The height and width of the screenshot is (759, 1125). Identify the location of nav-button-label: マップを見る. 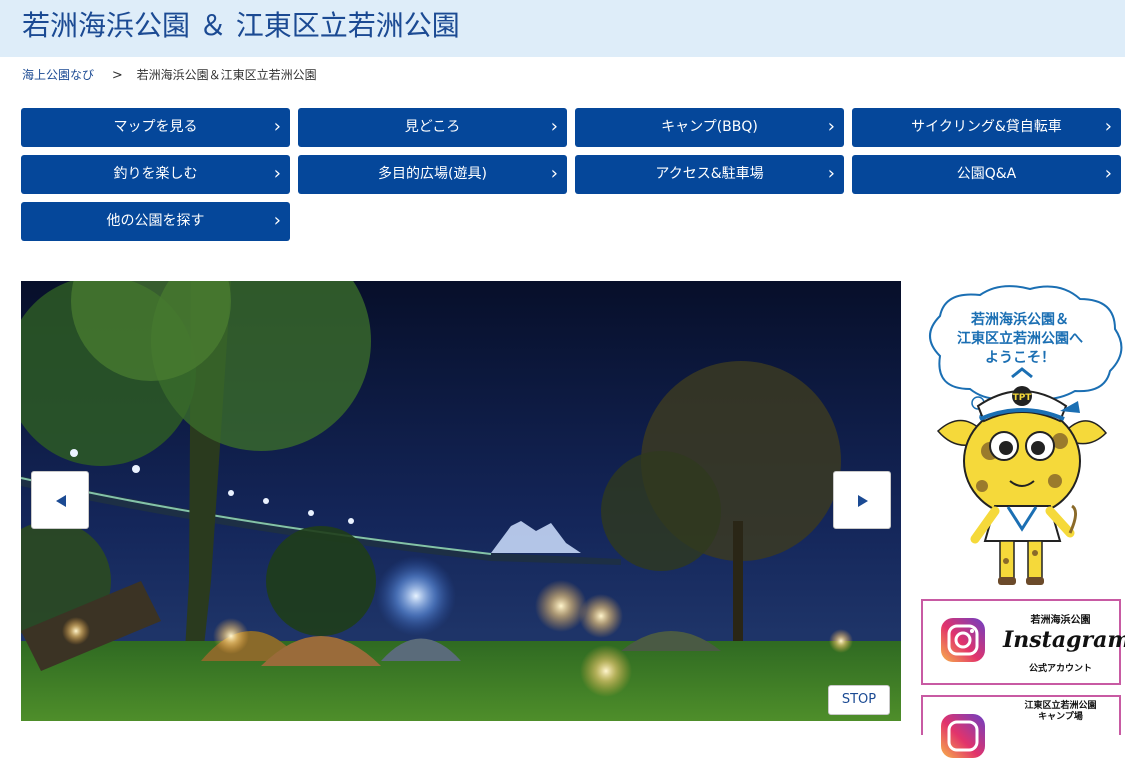
(155, 127).